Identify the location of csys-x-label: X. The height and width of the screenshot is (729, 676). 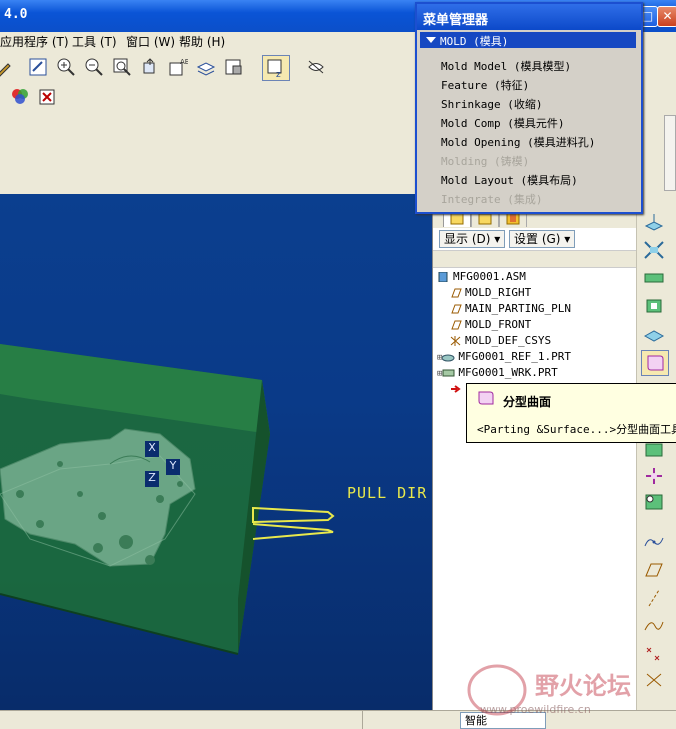
(152, 449).